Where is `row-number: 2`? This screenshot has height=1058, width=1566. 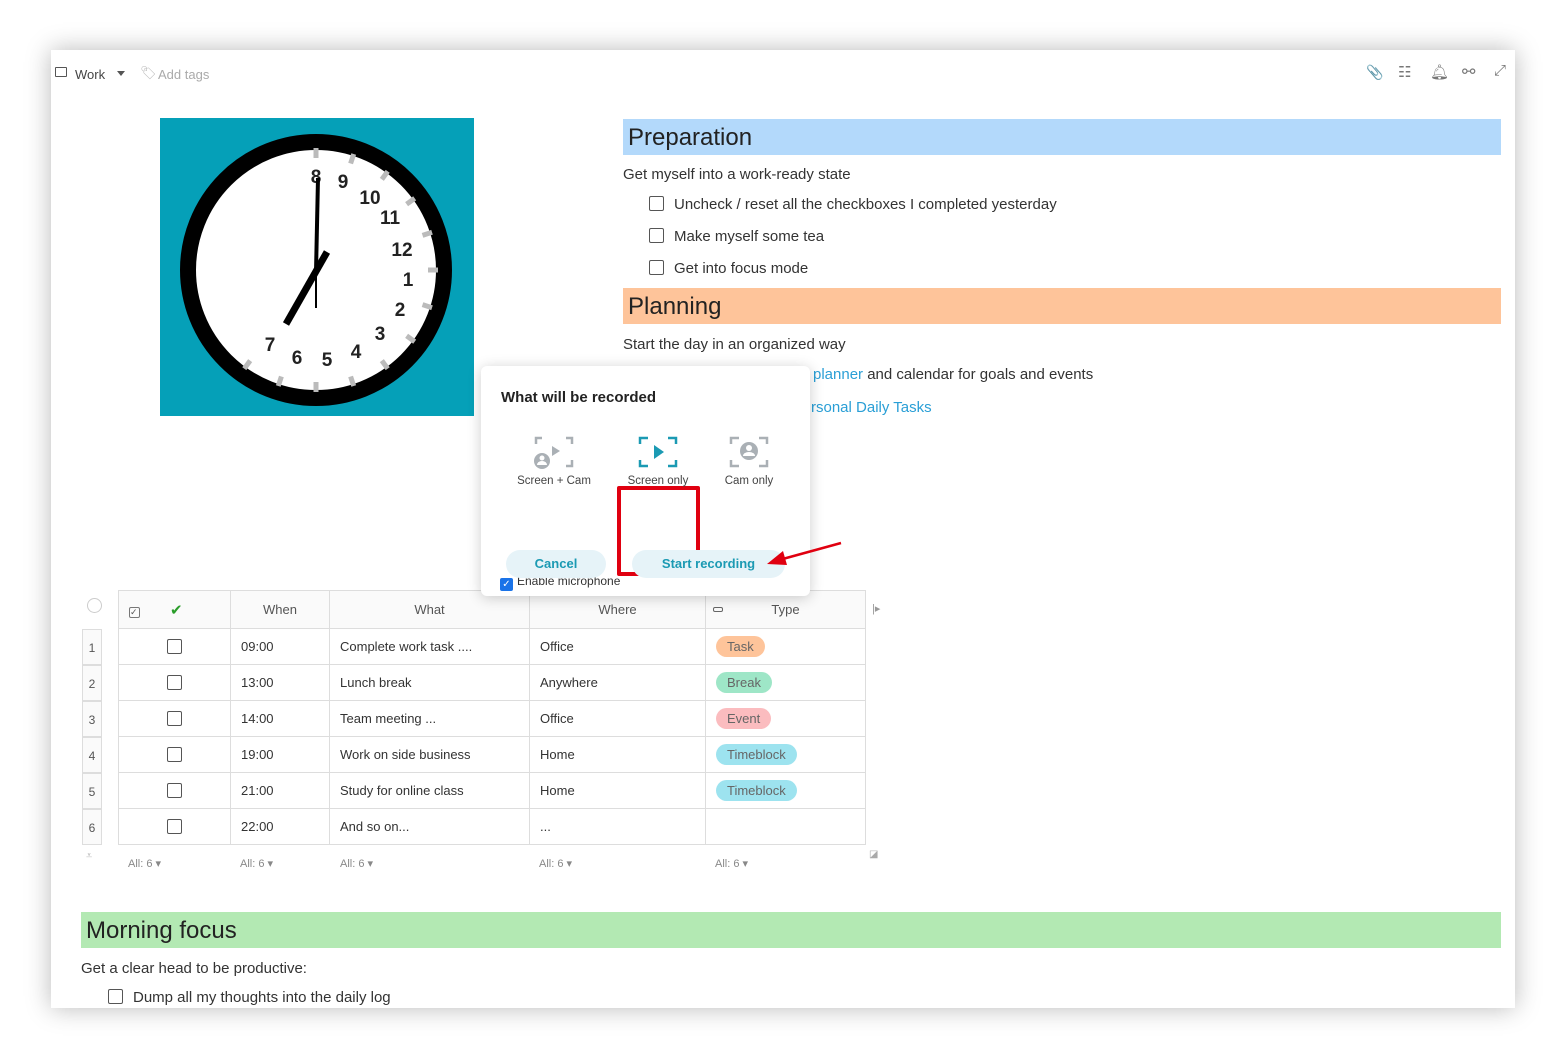
row-number: 2 is located at coordinates (92, 683).